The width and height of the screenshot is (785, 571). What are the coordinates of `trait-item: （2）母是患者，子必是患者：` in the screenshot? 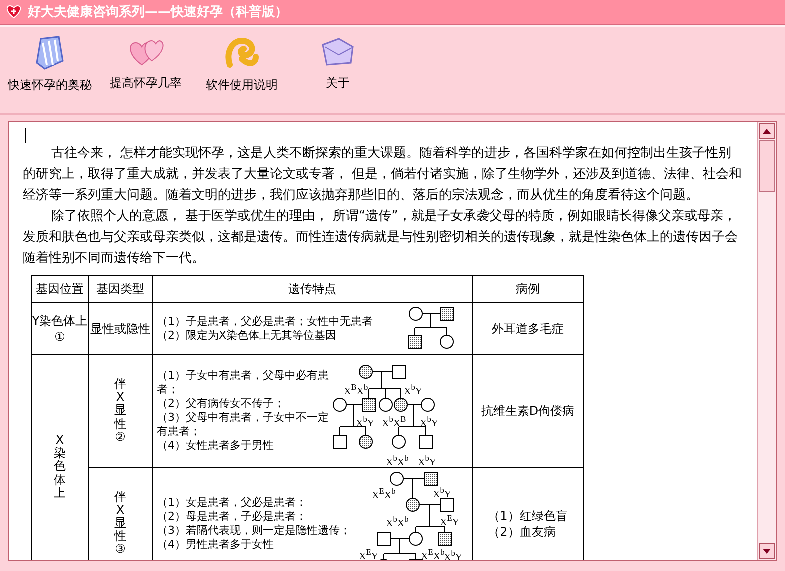 It's located at (232, 517).